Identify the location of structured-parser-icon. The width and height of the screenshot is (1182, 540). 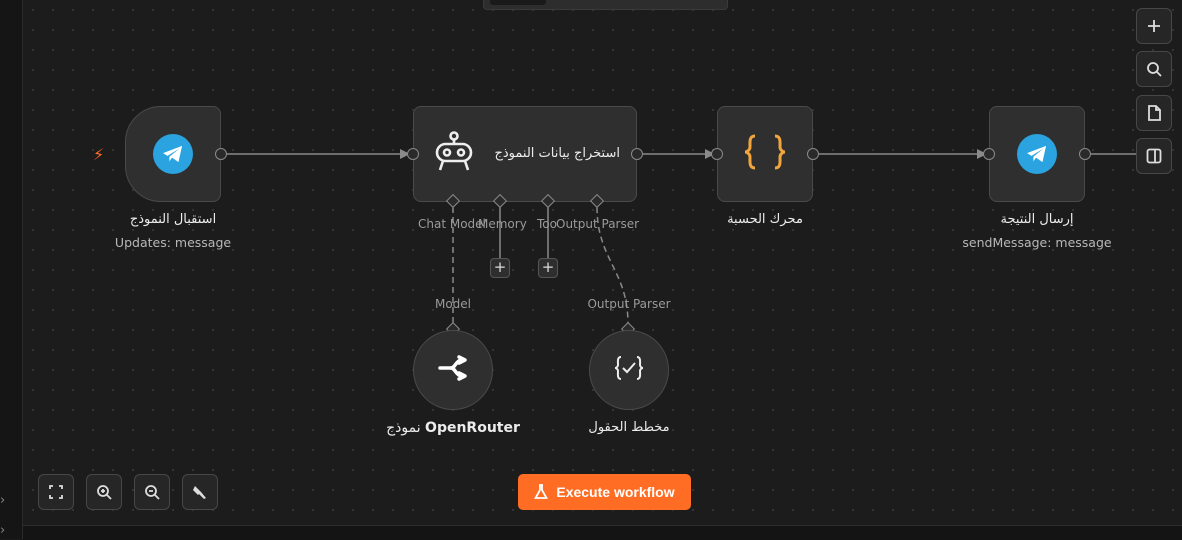
(629, 370).